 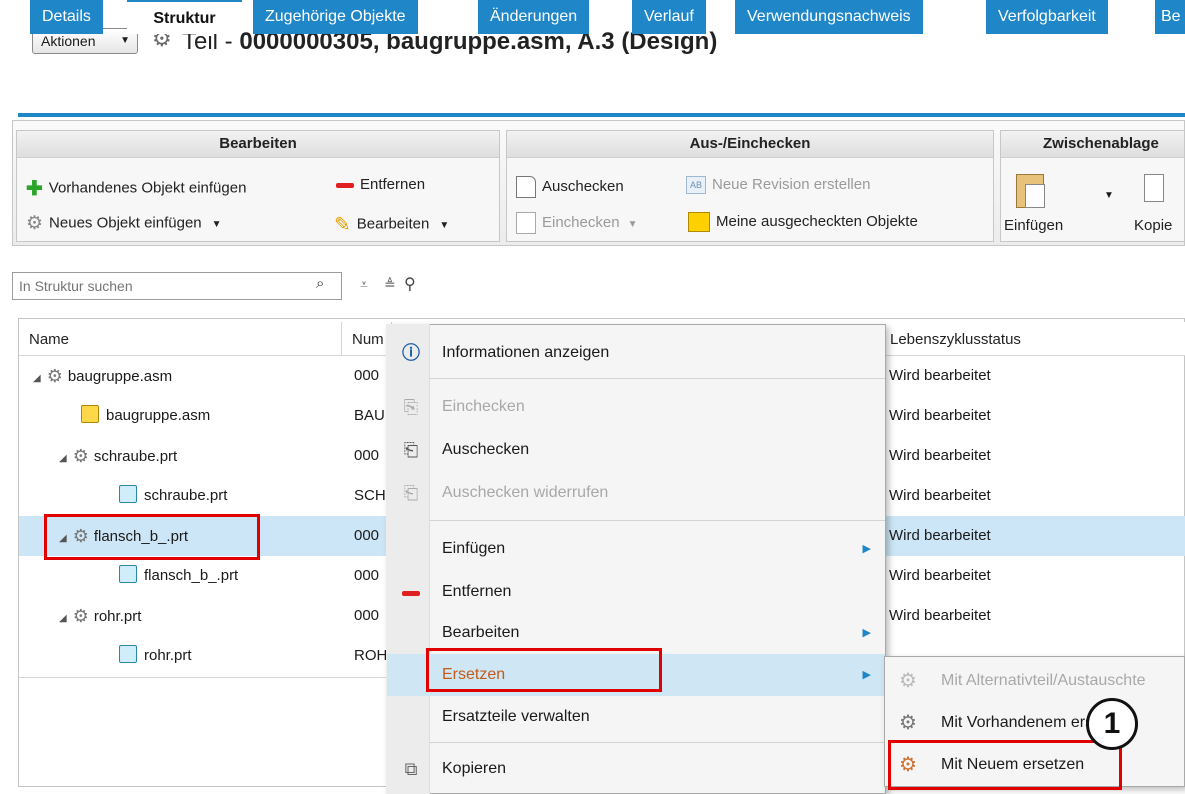 I want to click on name-cell: flansch_b_.prt, so click(x=178, y=576).